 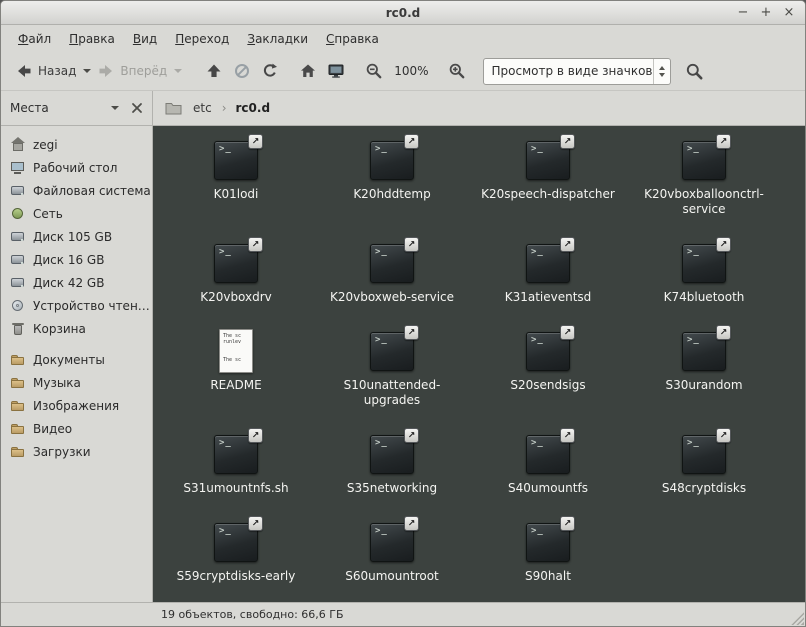 I want to click on sidebar-item: Диск 16 GB, so click(x=76, y=259).